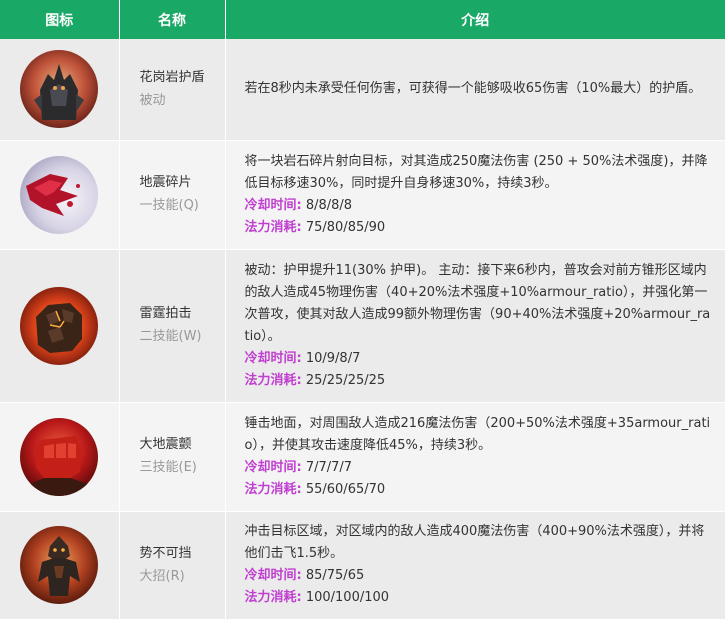  Describe the element at coordinates (475, 19) in the screenshot. I see `header-desc: 介绍` at that location.